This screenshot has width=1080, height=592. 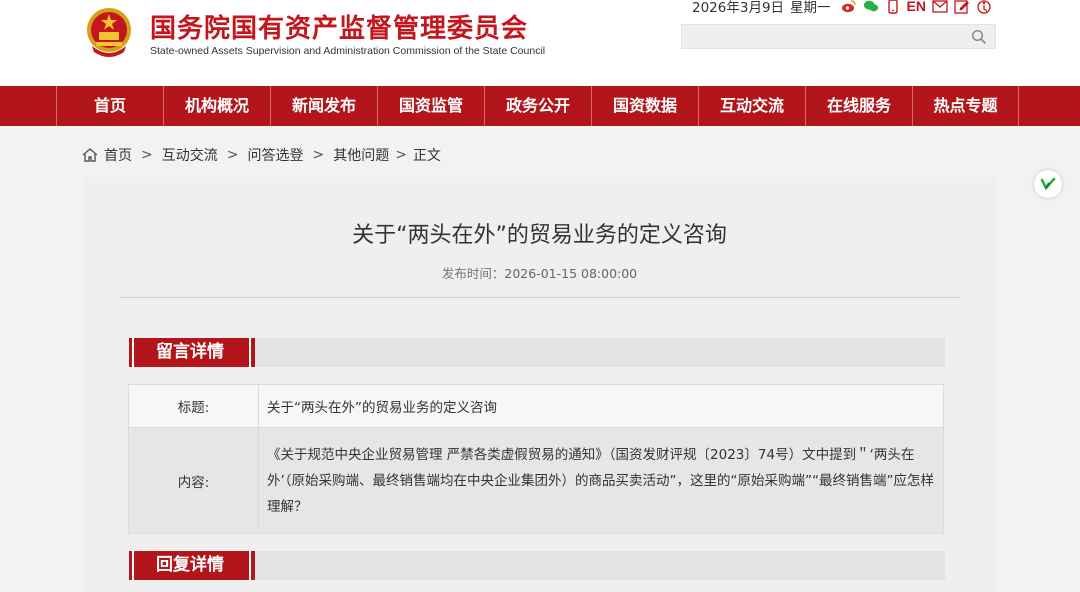 What do you see at coordinates (965, 106) in the screenshot?
I see `nav-item-topics: 热点专题` at bounding box center [965, 106].